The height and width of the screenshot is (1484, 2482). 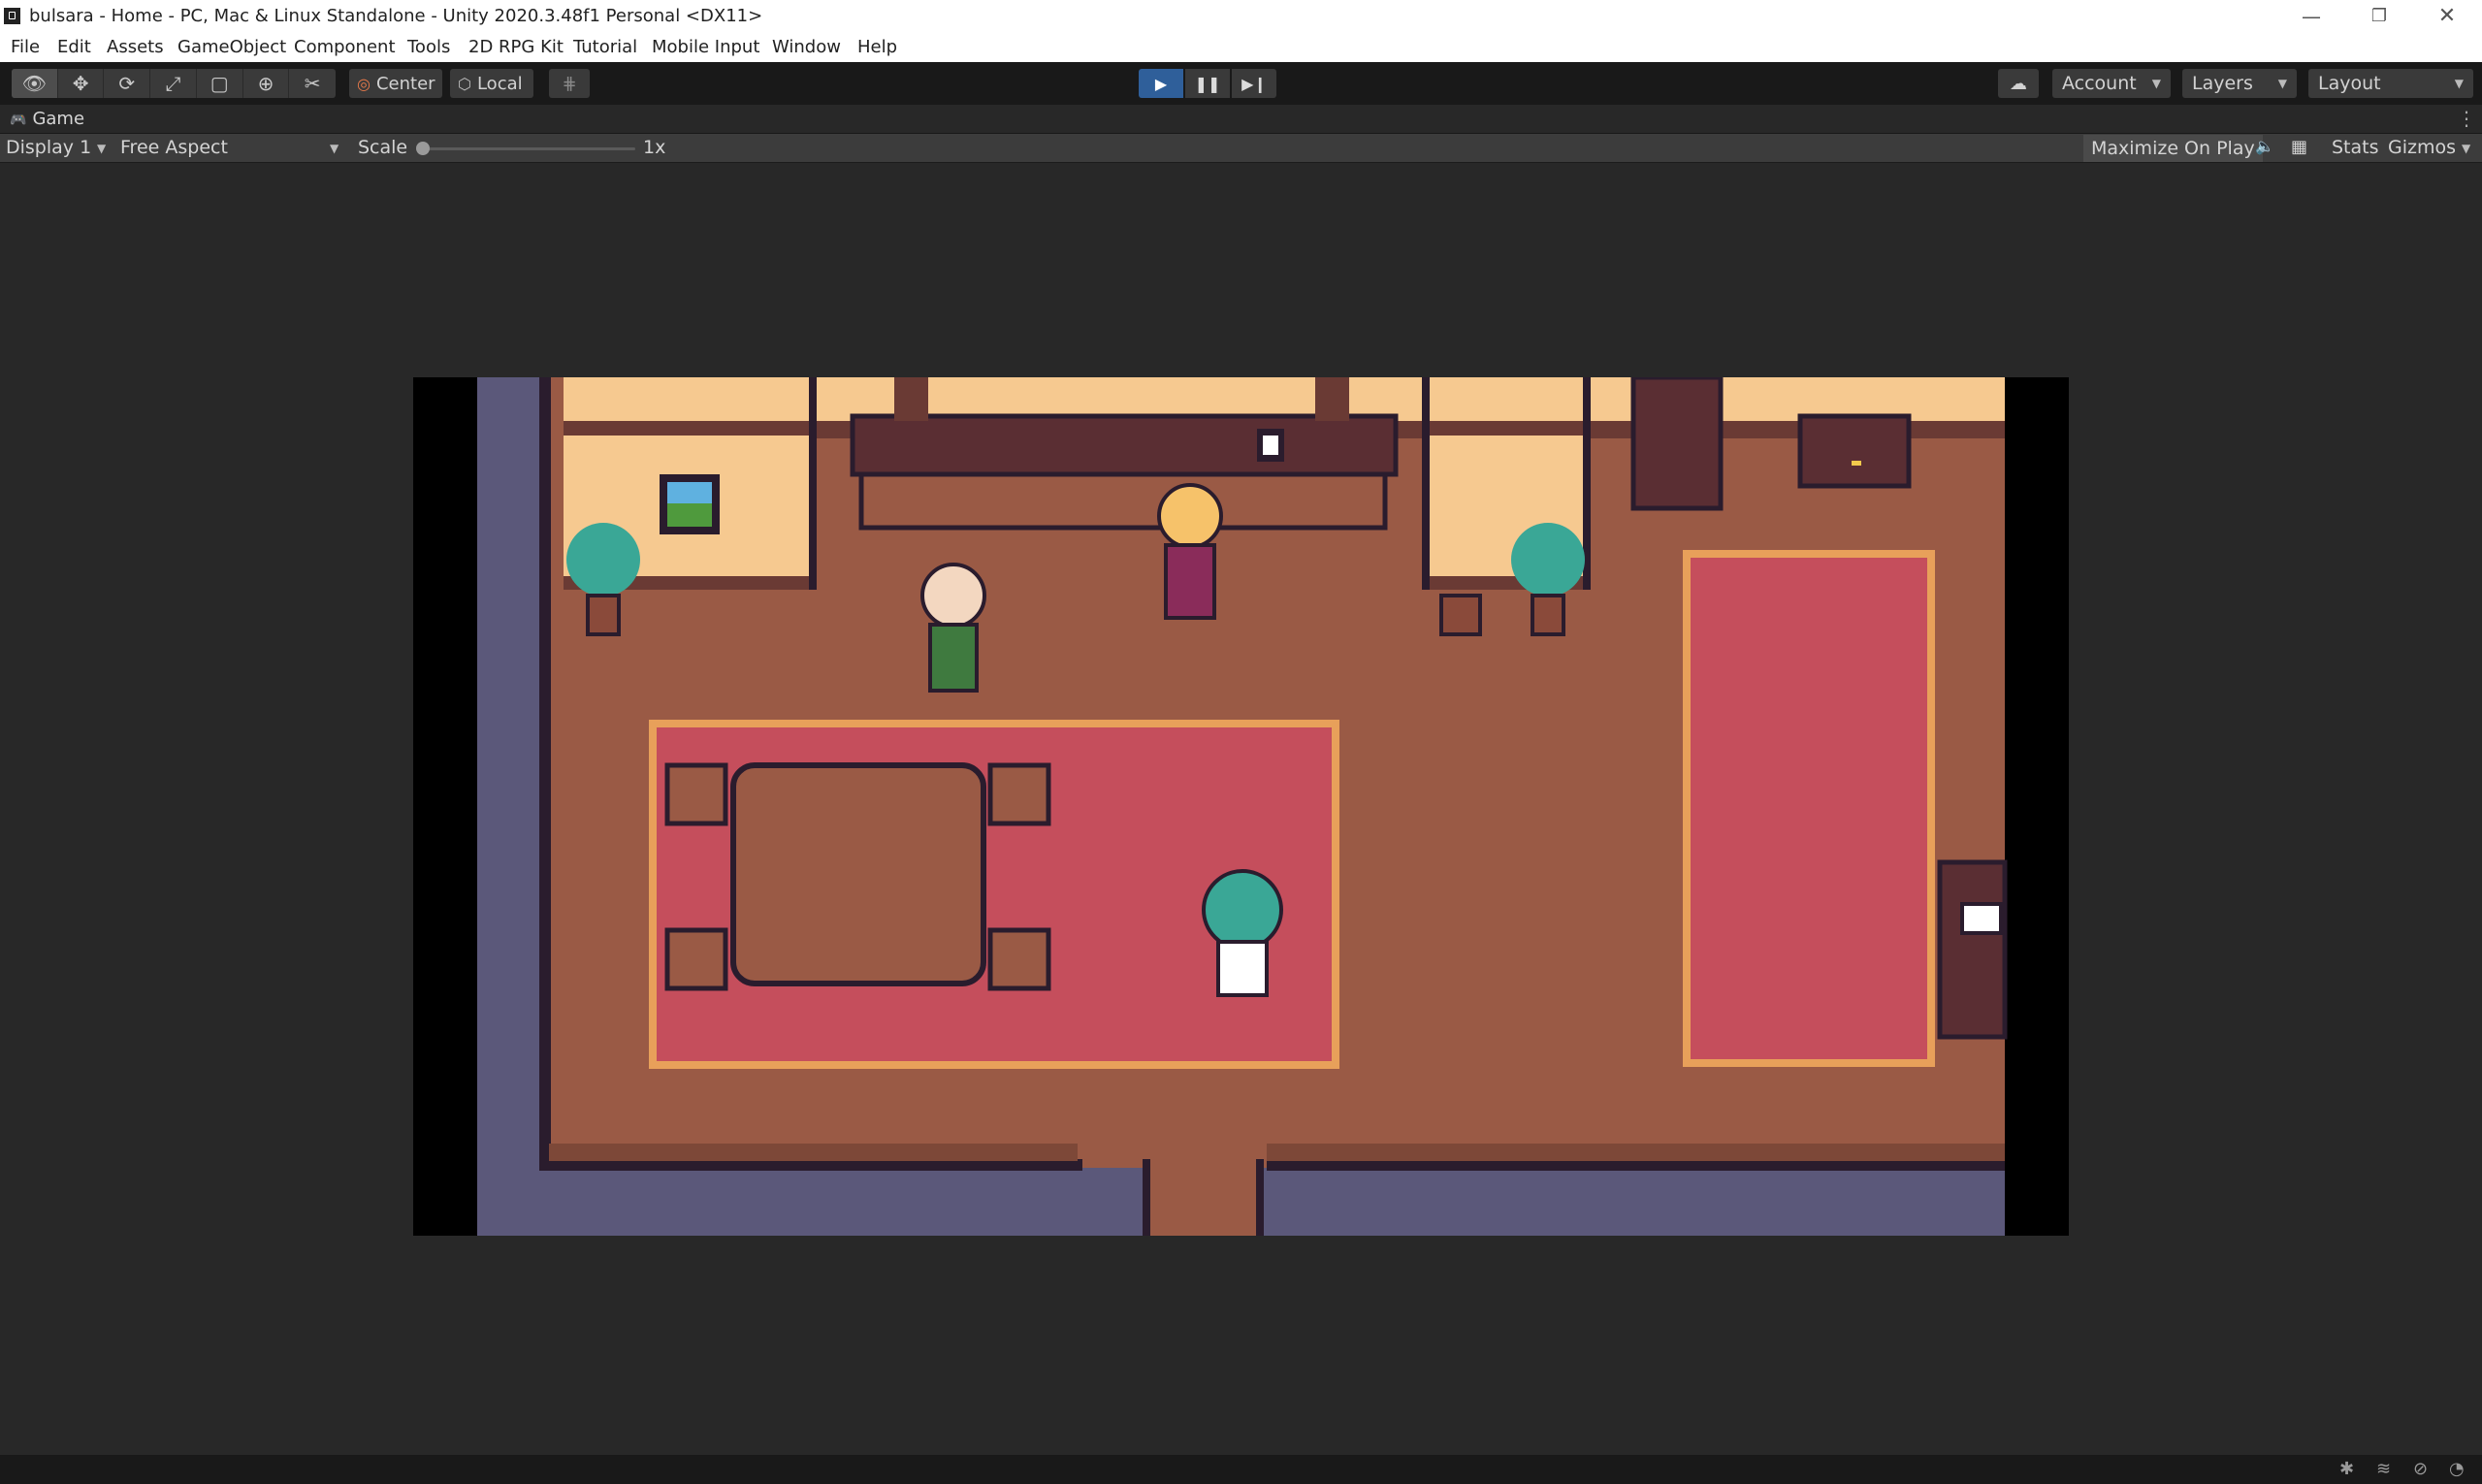 What do you see at coordinates (395, 83) in the screenshot?
I see `pivot-mode-button: ◎ Center` at bounding box center [395, 83].